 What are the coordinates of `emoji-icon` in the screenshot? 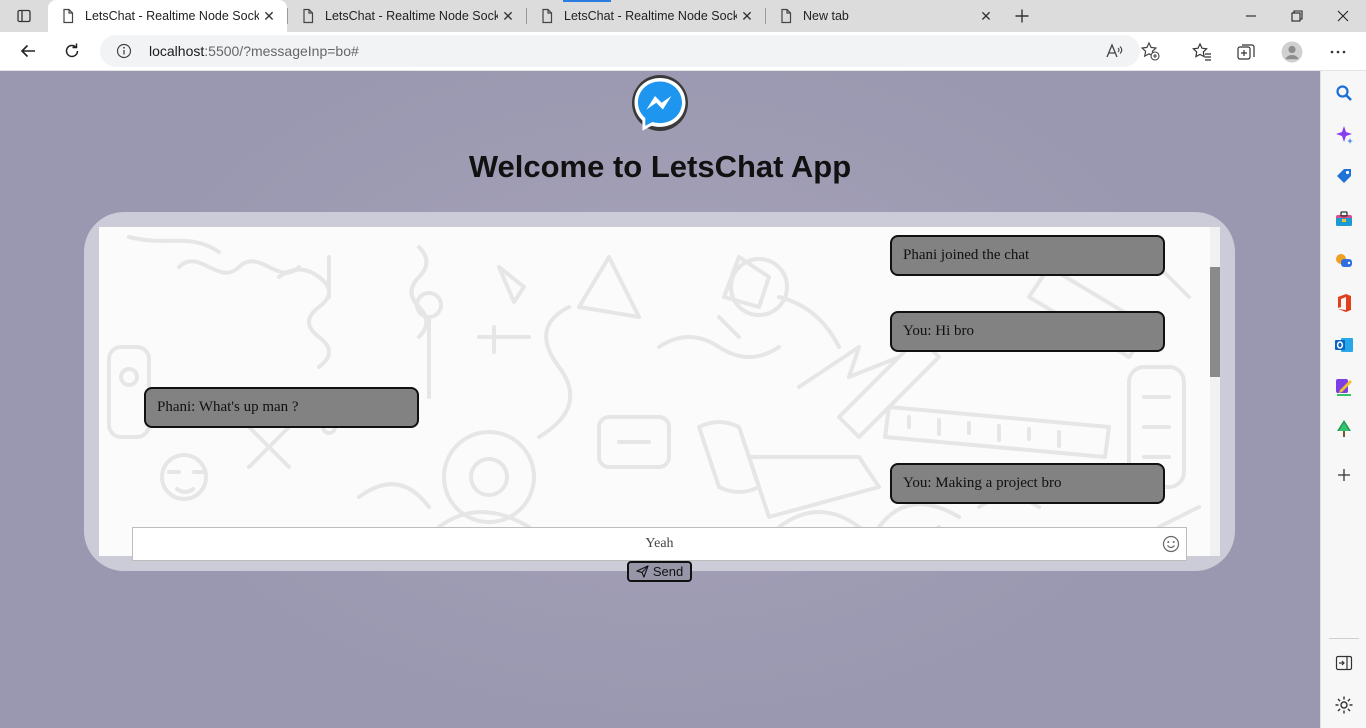 It's located at (1171, 544).